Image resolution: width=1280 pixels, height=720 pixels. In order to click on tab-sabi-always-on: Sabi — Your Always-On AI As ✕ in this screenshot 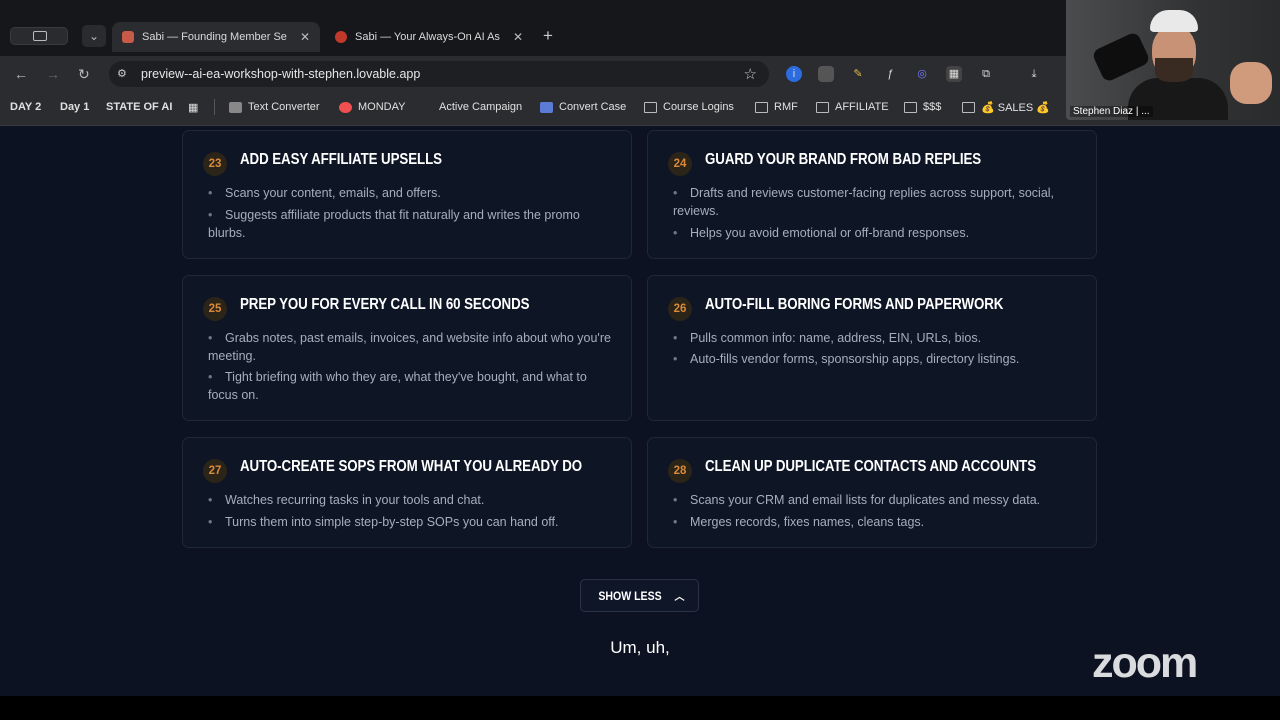, I will do `click(429, 37)`.